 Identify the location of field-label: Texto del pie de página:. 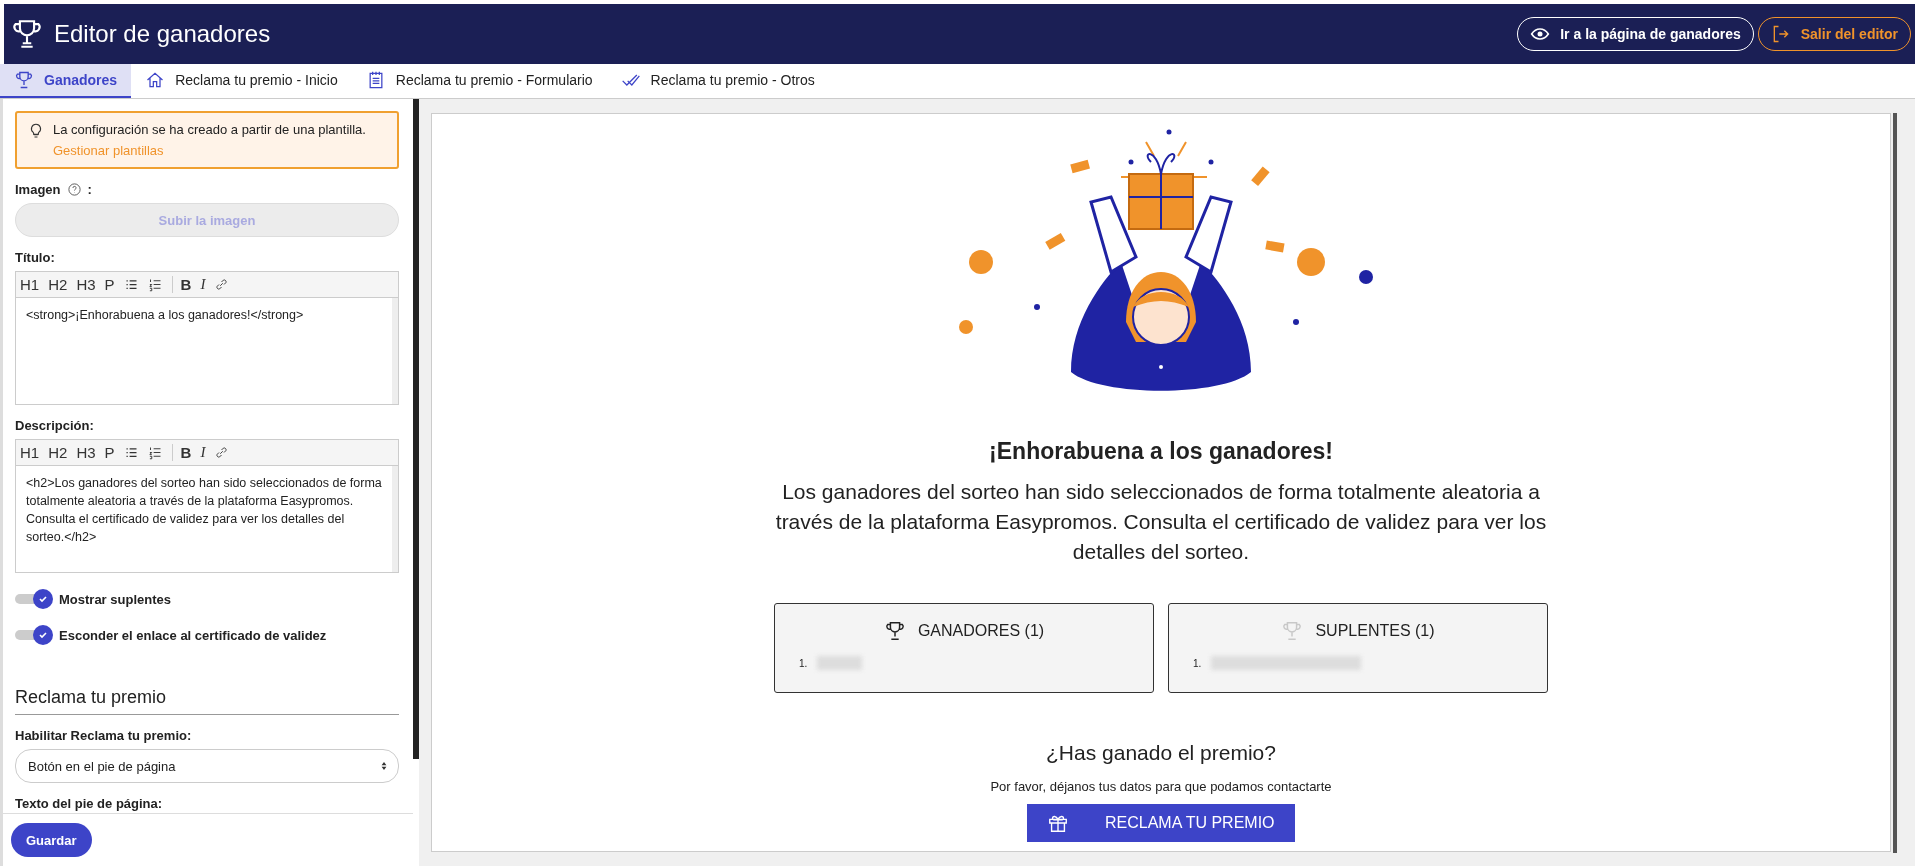
(89, 803).